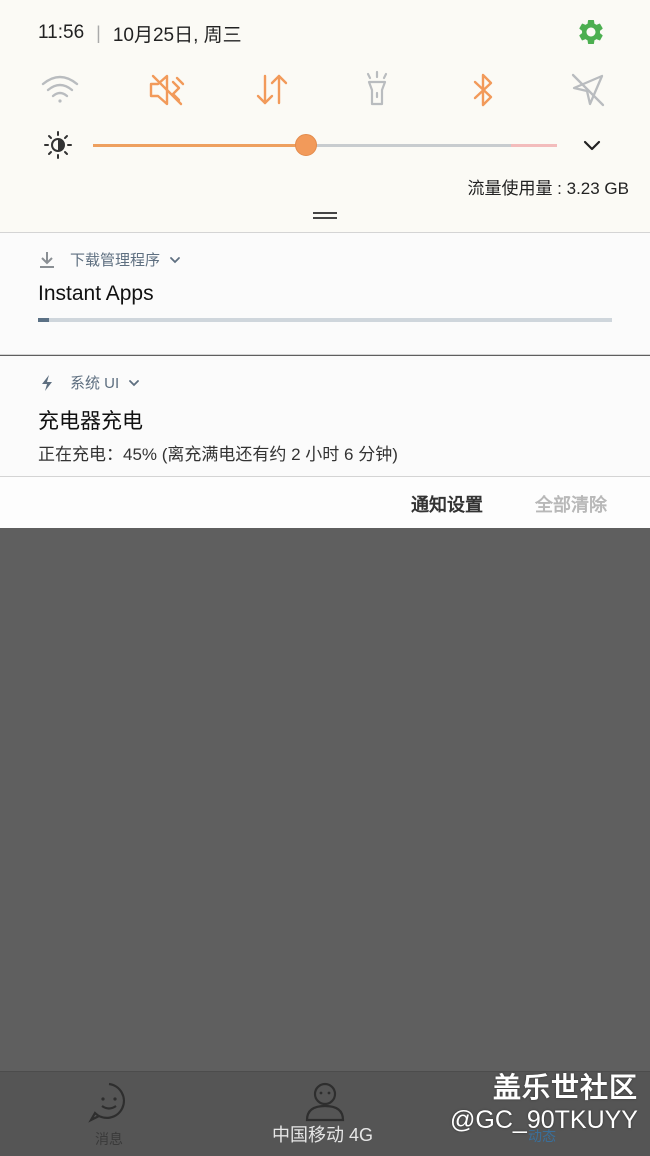 This screenshot has height=1156, width=650. I want to click on tab-messages: 消息, so click(109, 1114).